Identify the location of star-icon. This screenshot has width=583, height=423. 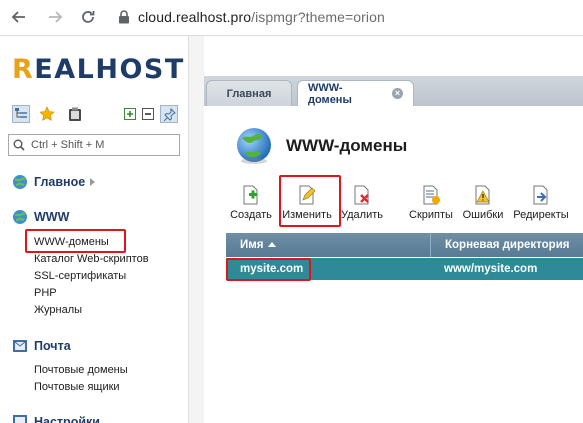
(47, 113).